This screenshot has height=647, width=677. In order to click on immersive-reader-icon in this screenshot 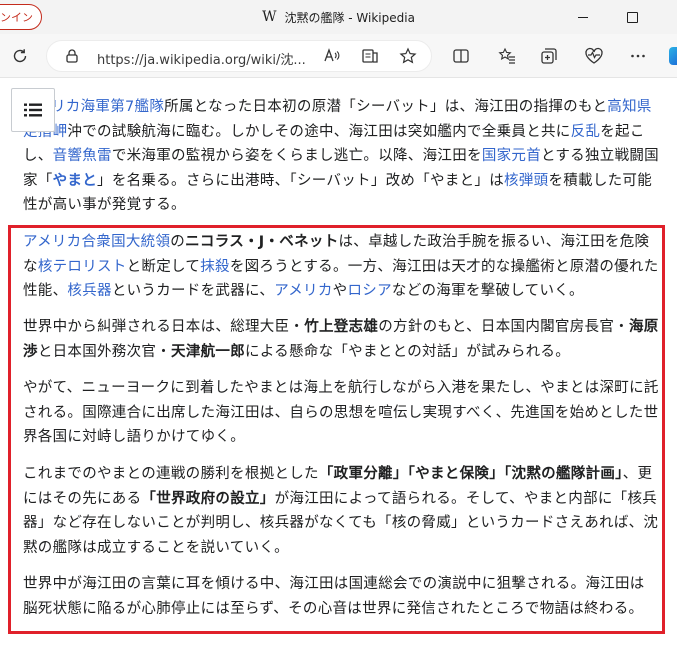, I will do `click(370, 56)`.